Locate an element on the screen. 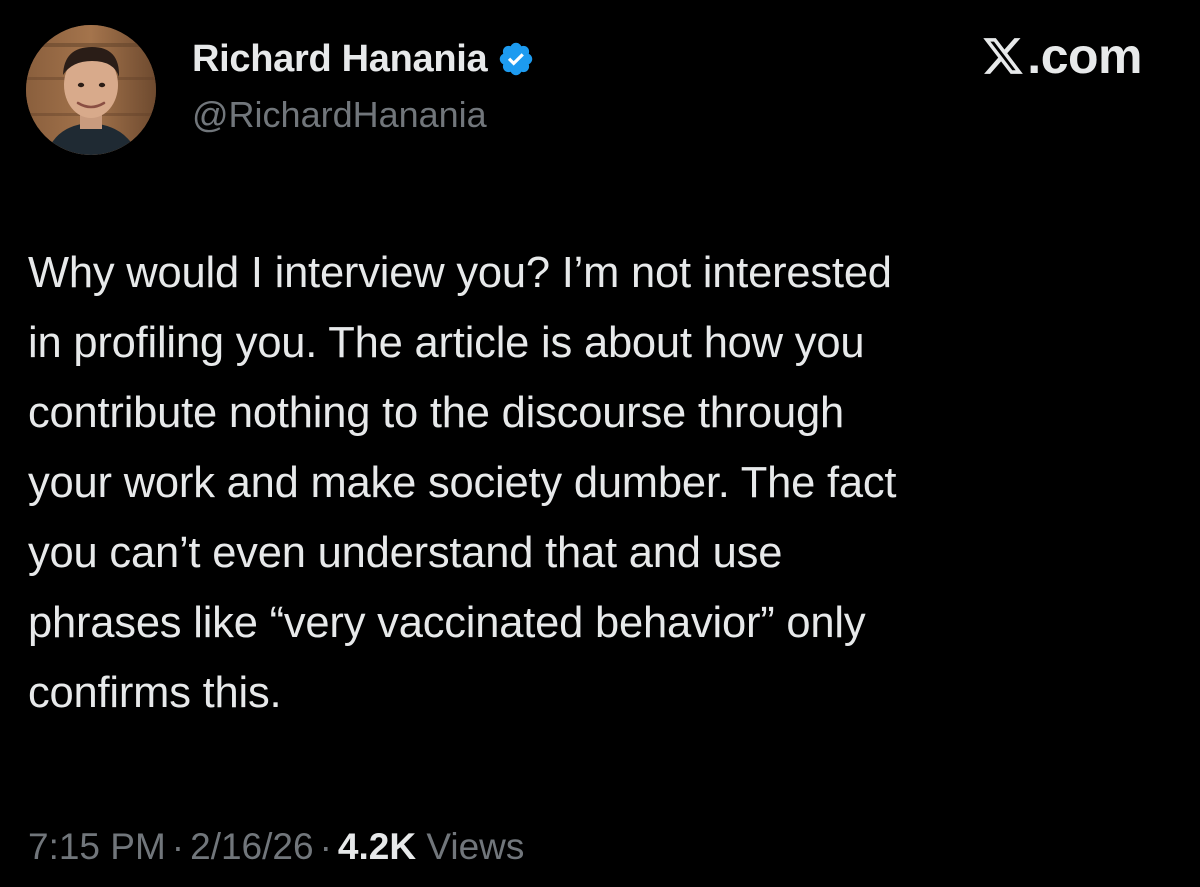 Image resolution: width=1200 pixels, height=887 pixels. tweet-time: 7:15 PM is located at coordinates (97, 846).